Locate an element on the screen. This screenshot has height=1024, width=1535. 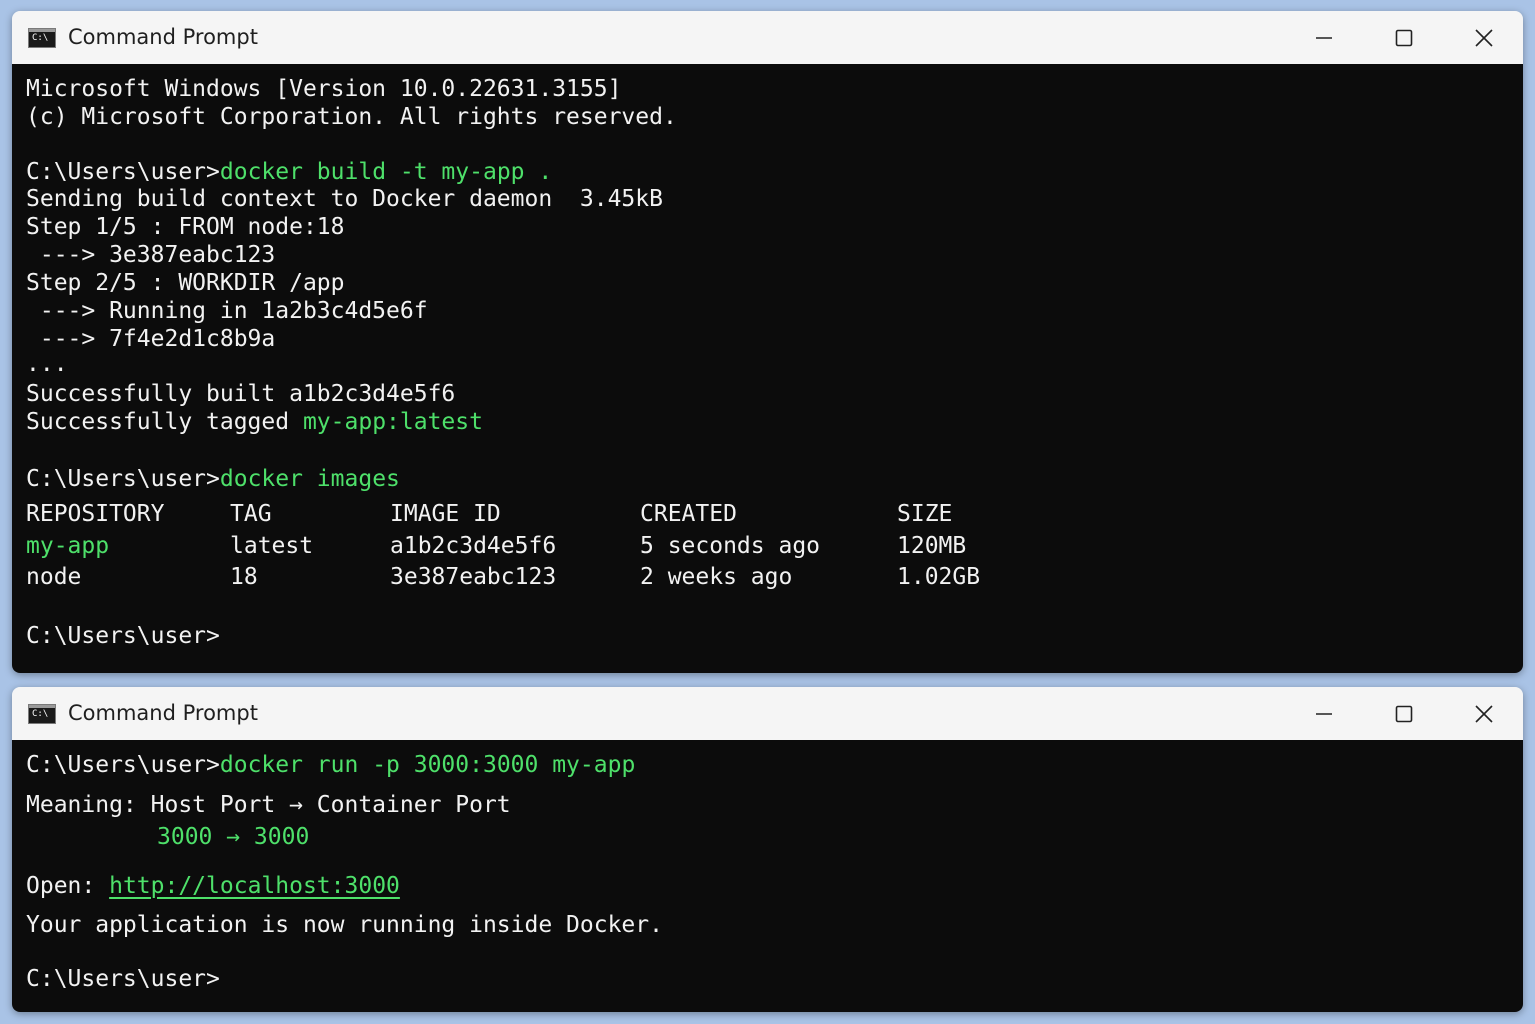
table-cell: 2 weeks ago is located at coordinates (716, 577).